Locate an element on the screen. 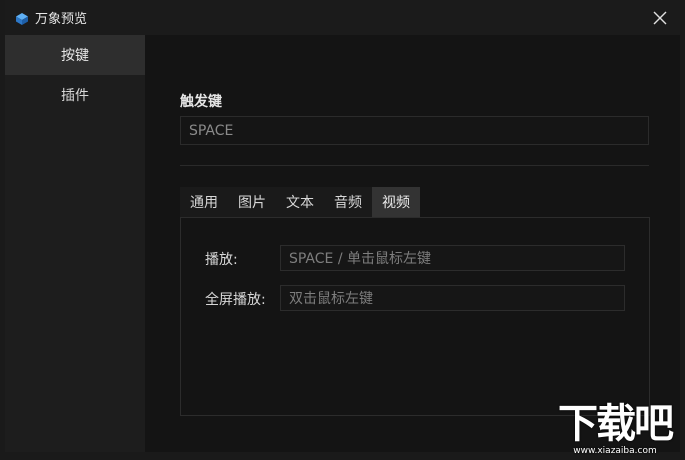  tab-label: 文本 is located at coordinates (300, 203).